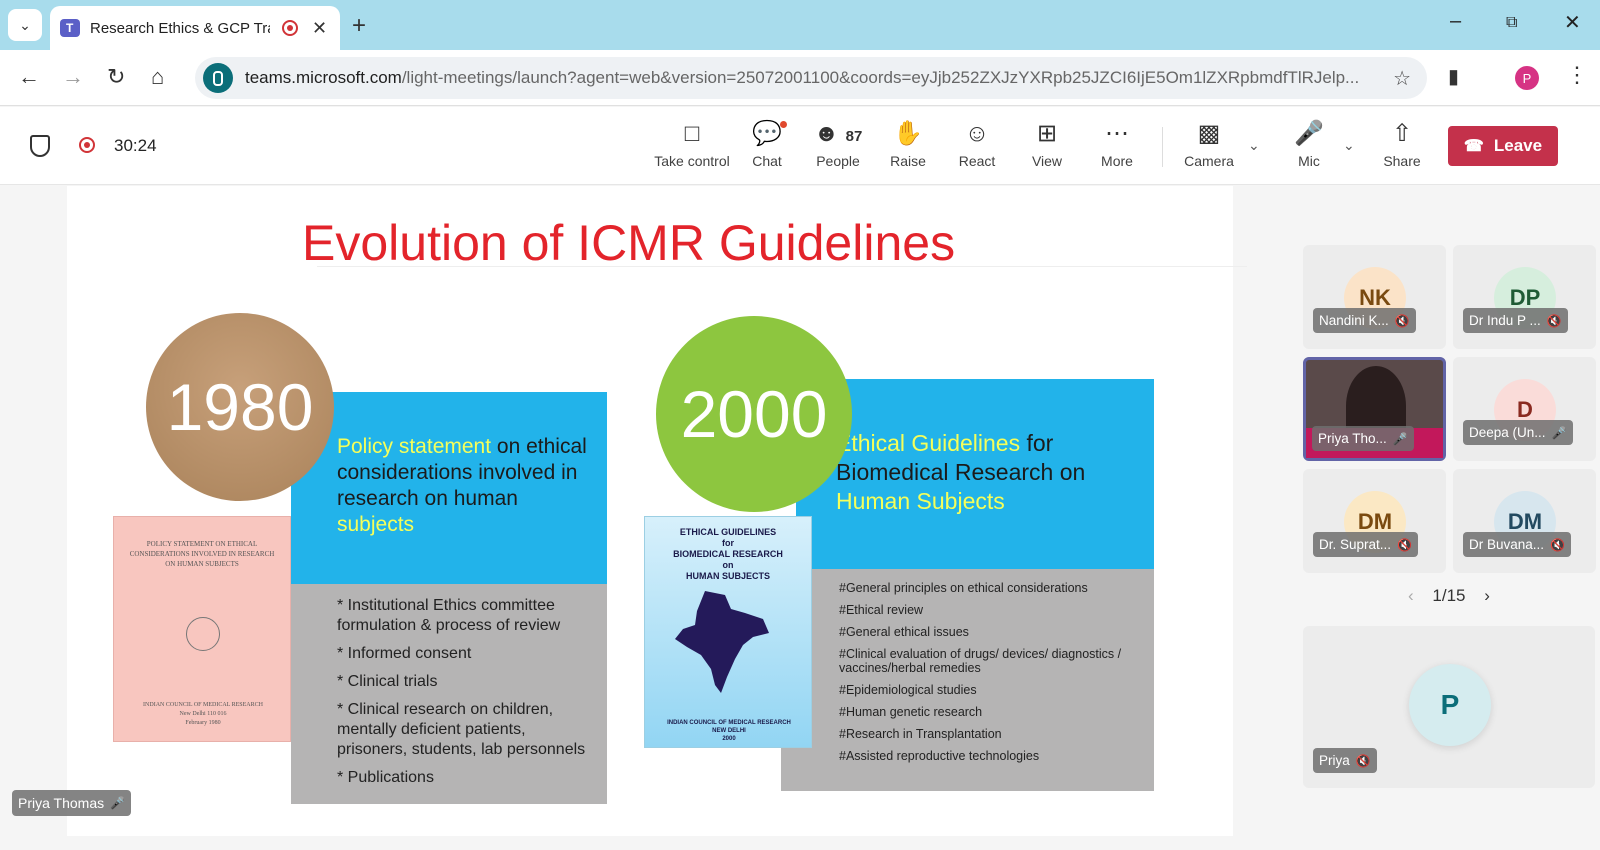 Image resolution: width=1600 pixels, height=850 pixels. I want to click on camera-options-chevron-icon: ⌄, so click(1254, 145).